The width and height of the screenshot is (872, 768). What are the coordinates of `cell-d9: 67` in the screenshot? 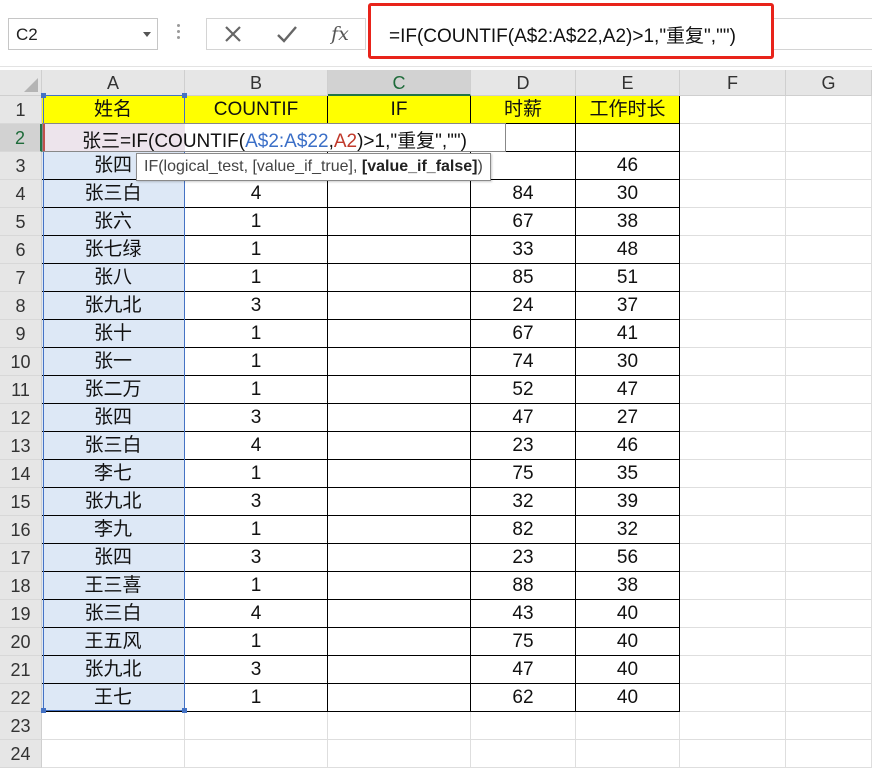 It's located at (523, 334).